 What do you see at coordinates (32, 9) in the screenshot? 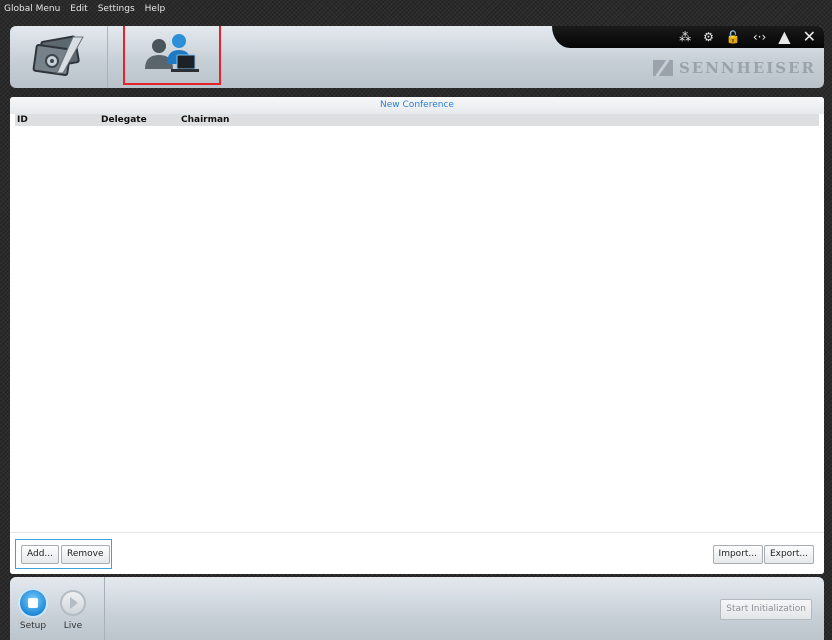
I see `menu-global: Global Menu` at bounding box center [32, 9].